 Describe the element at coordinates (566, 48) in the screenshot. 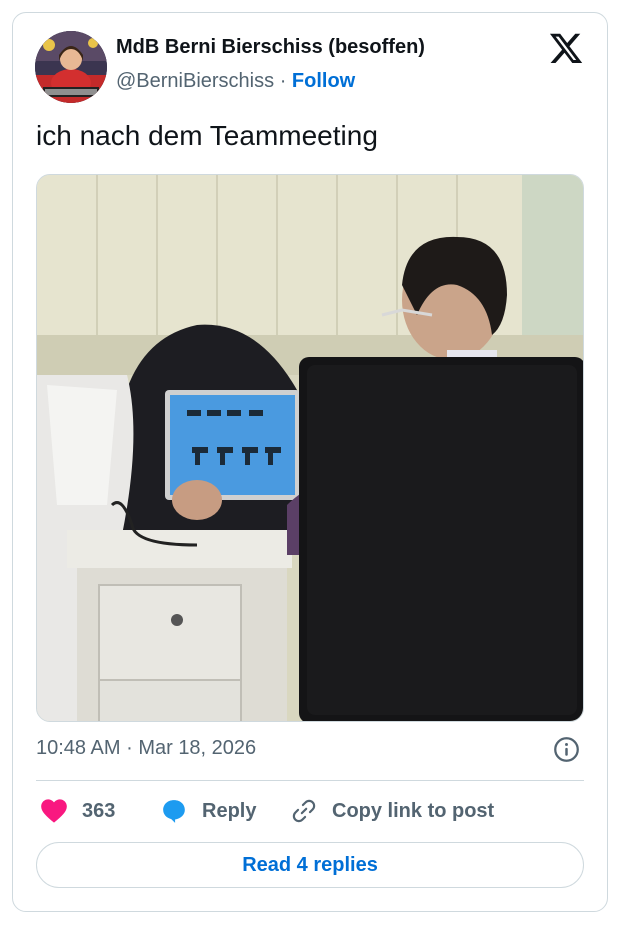

I see `x-logo-icon` at that location.